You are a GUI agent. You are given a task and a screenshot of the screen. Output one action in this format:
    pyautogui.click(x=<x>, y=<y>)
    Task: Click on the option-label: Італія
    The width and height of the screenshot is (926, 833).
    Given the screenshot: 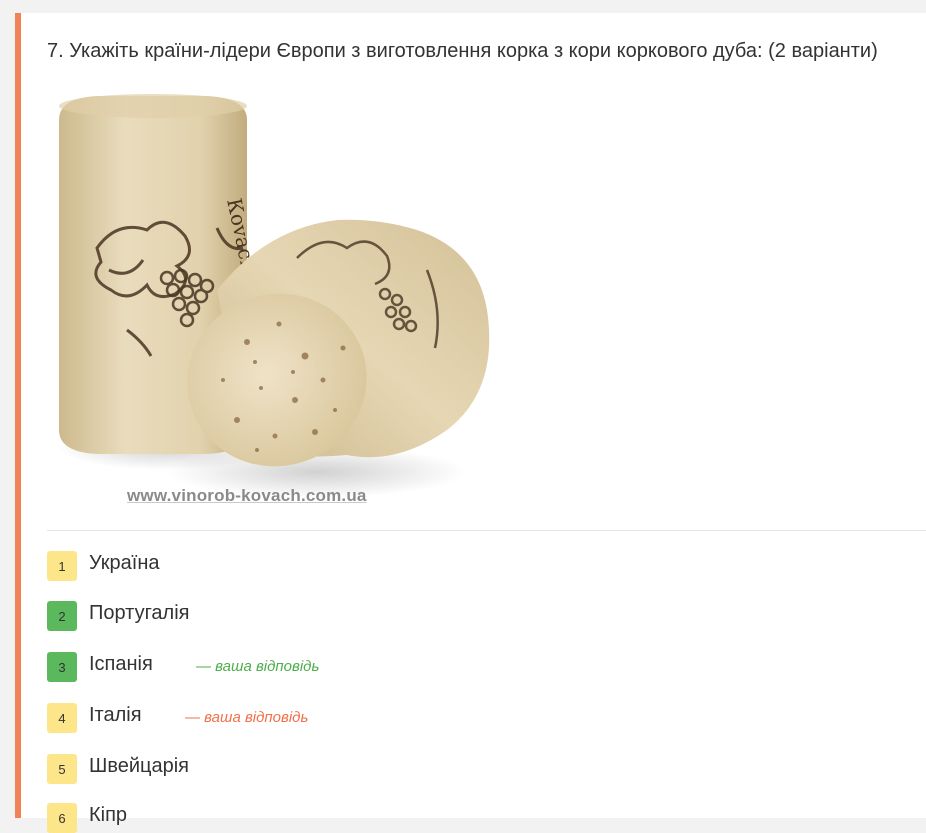 What is the action you would take?
    pyautogui.click(x=115, y=715)
    